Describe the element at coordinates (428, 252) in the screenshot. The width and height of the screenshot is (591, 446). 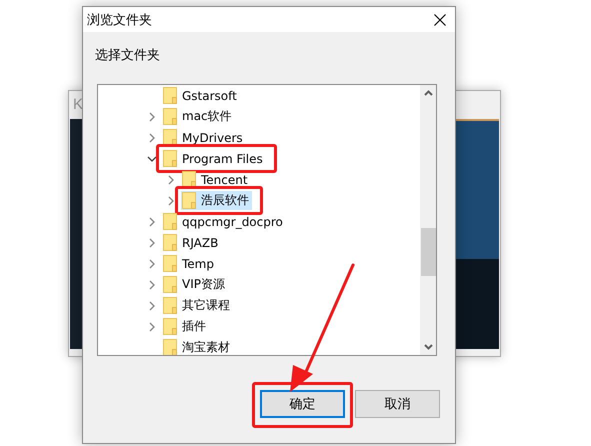
I see `scroll-thumb` at that location.